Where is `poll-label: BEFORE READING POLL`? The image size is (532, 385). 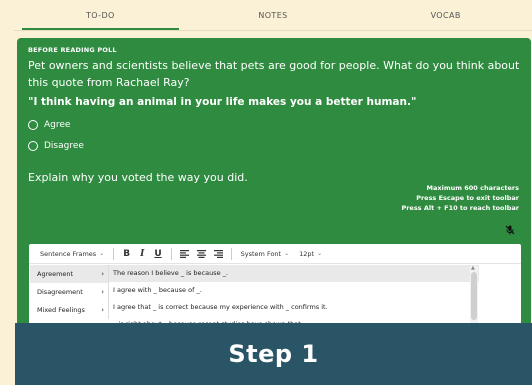 poll-label: BEFORE READING POLL is located at coordinates (72, 50).